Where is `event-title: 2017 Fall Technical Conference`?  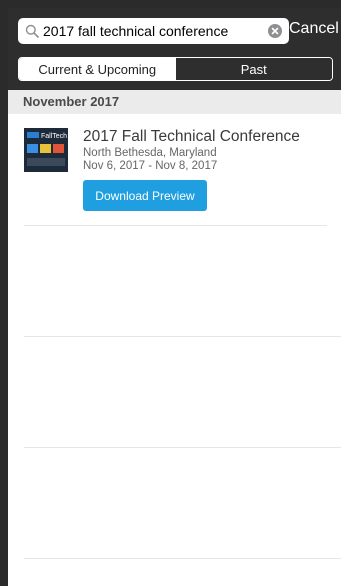
event-title: 2017 Fall Technical Conference is located at coordinates (191, 136).